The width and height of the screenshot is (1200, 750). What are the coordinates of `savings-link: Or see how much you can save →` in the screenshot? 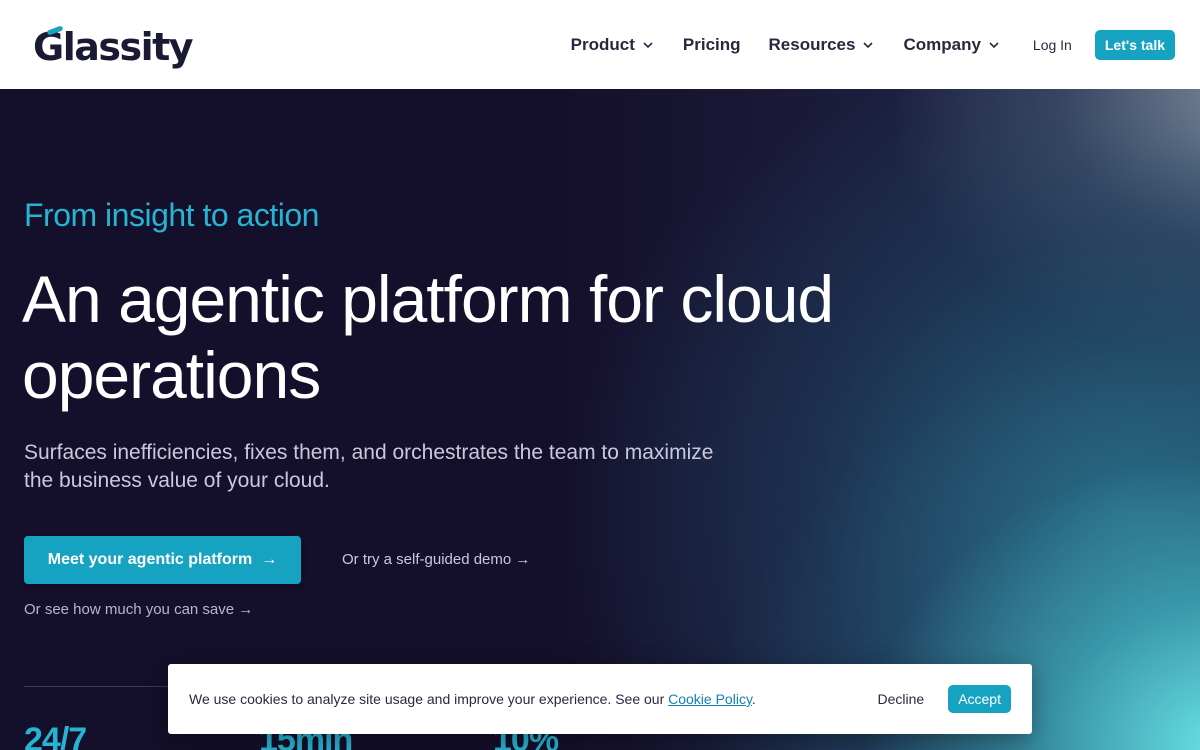 It's located at (138, 609).